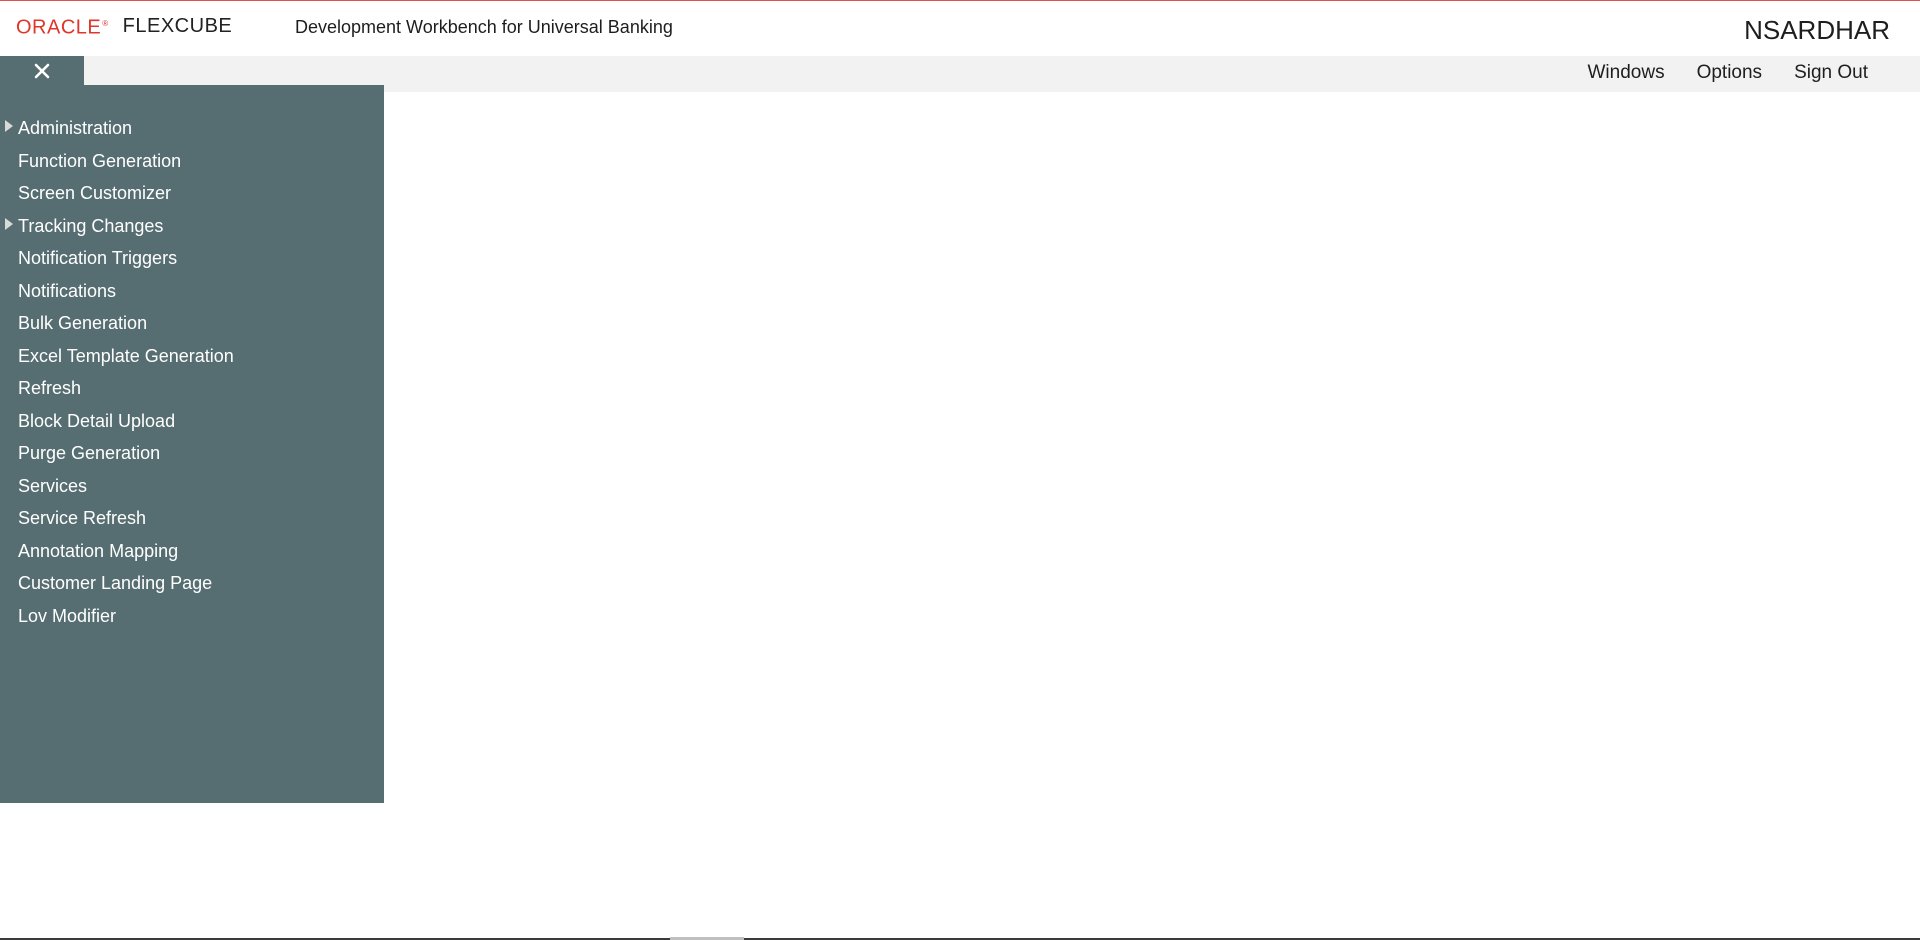 The width and height of the screenshot is (1920, 940). Describe the element at coordinates (67, 615) in the screenshot. I see `sidebar-item-label: Lov Modifier` at that location.